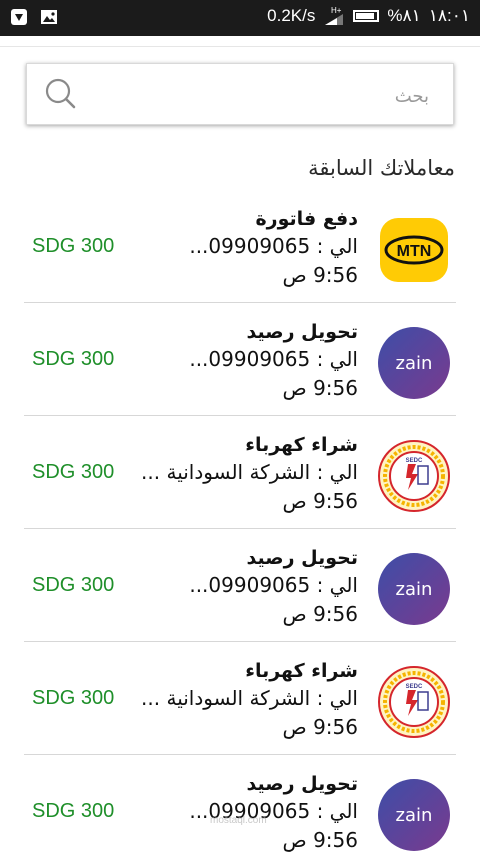  I want to click on status-bar: 0.2K/s H+ %٨١ ١٨:٠١, so click(240, 18).